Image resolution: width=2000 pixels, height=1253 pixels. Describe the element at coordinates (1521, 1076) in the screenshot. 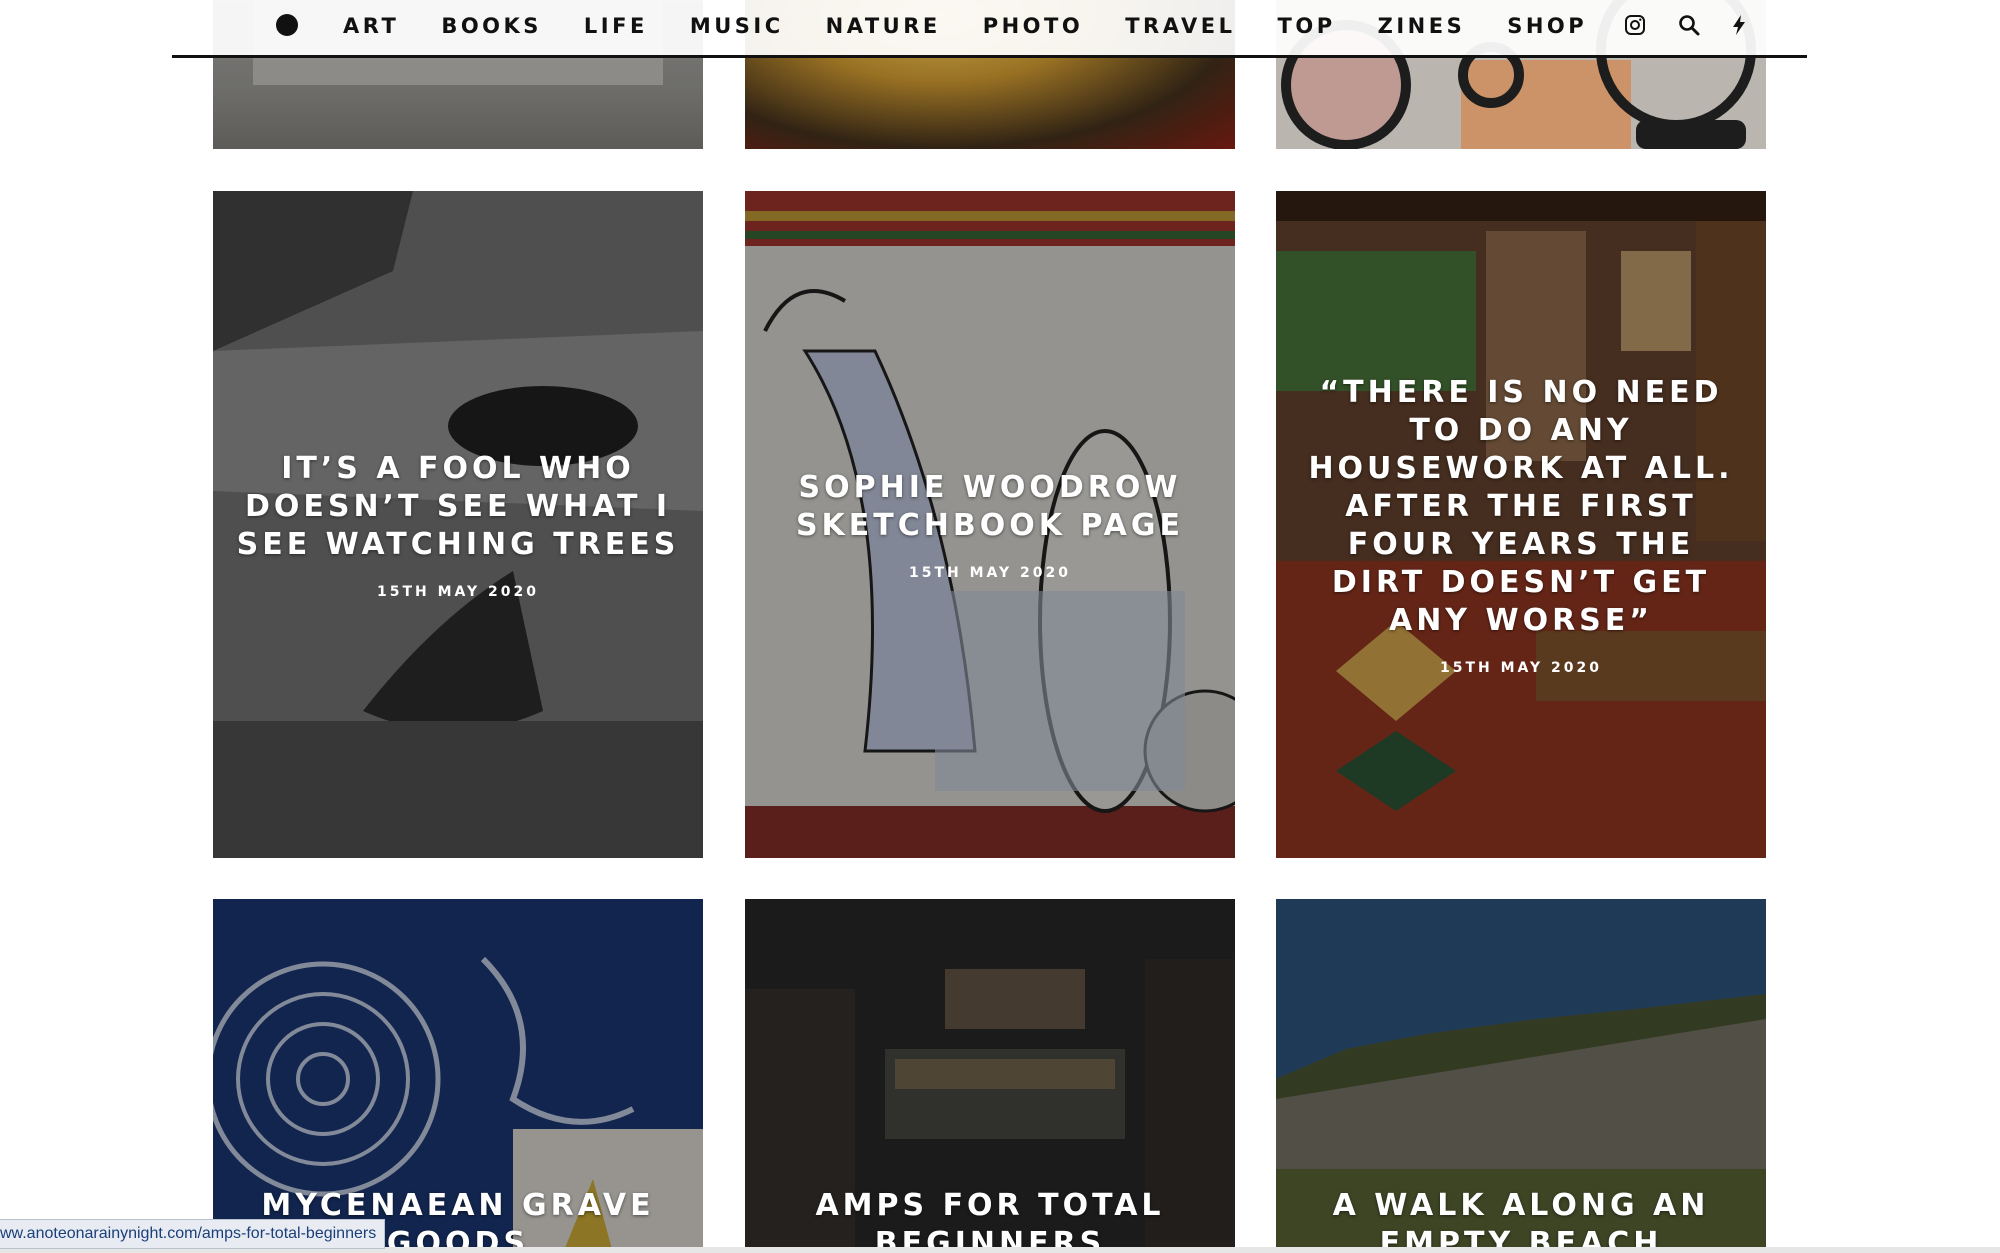

I see `post-card-walk-empty-beach: A walk along an empty beach` at that location.